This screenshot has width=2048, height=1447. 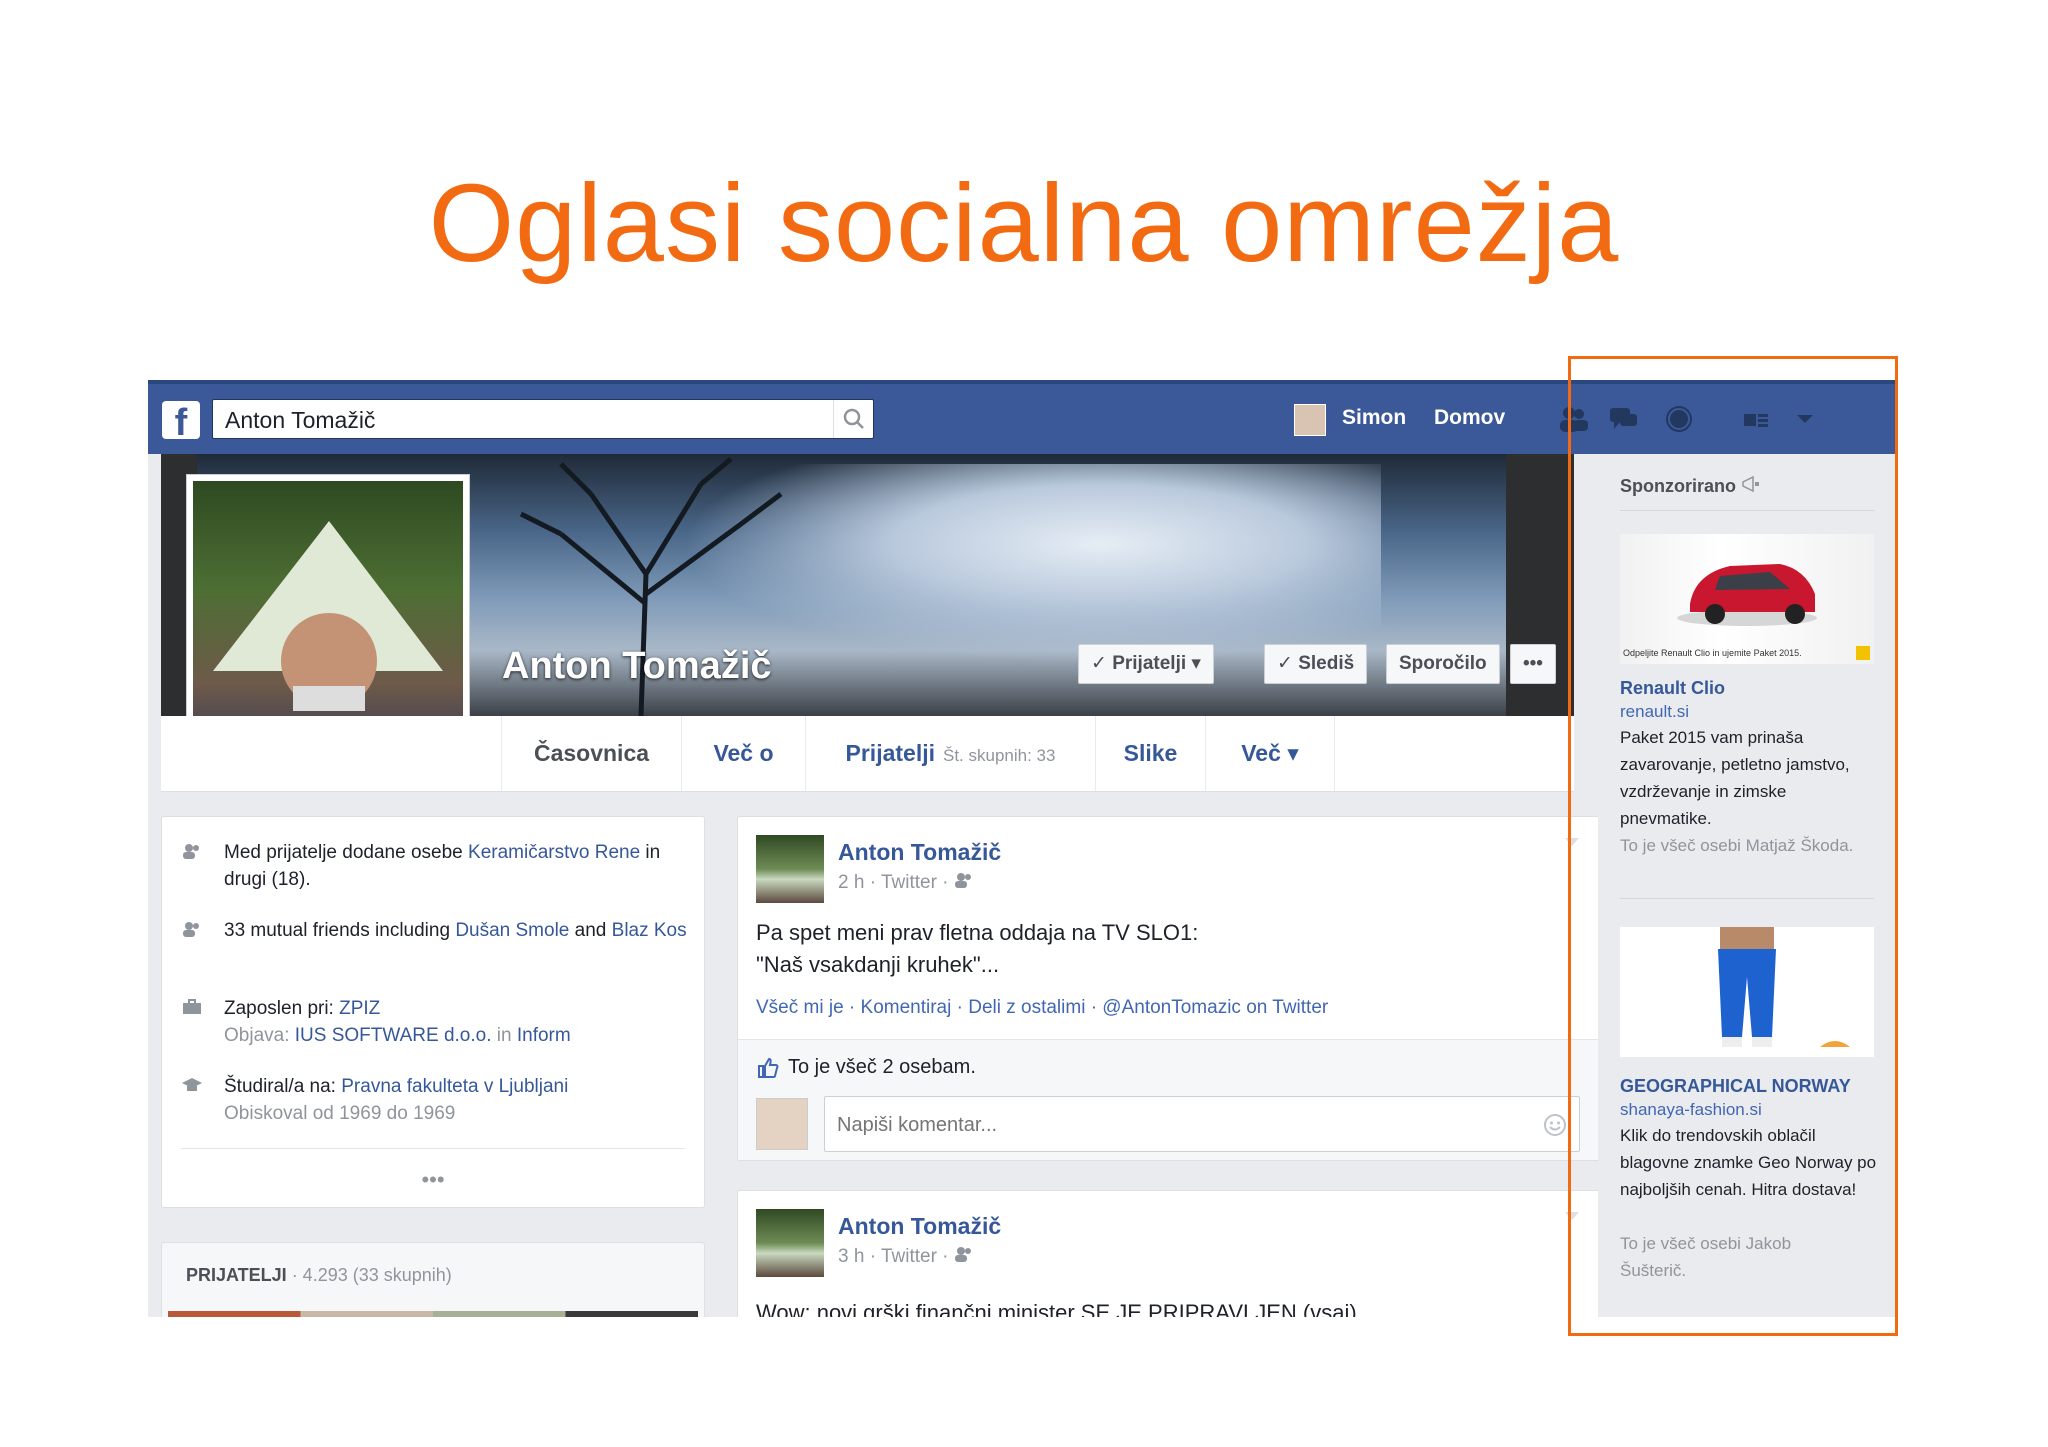 I want to click on home-link: Domov, so click(x=1469, y=418).